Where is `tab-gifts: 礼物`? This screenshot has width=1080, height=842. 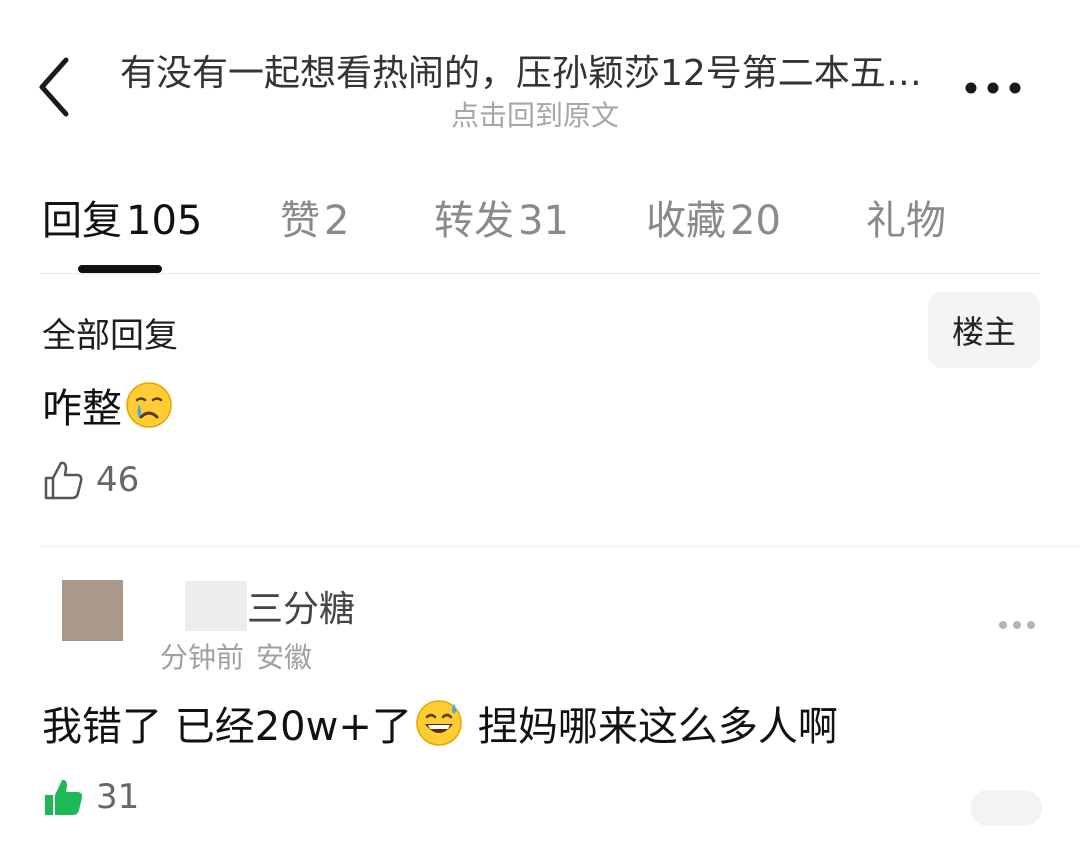 tab-gifts: 礼物 is located at coordinates (906, 217).